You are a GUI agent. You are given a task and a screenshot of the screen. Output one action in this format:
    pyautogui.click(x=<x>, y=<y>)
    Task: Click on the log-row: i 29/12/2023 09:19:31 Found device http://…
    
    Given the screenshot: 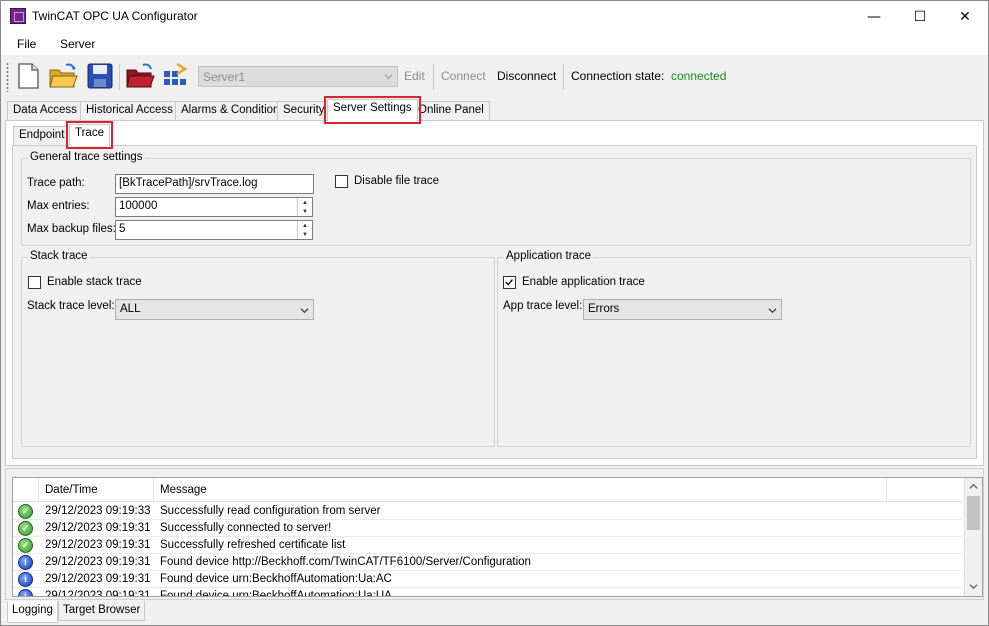 What is the action you would take?
    pyautogui.click(x=487, y=562)
    